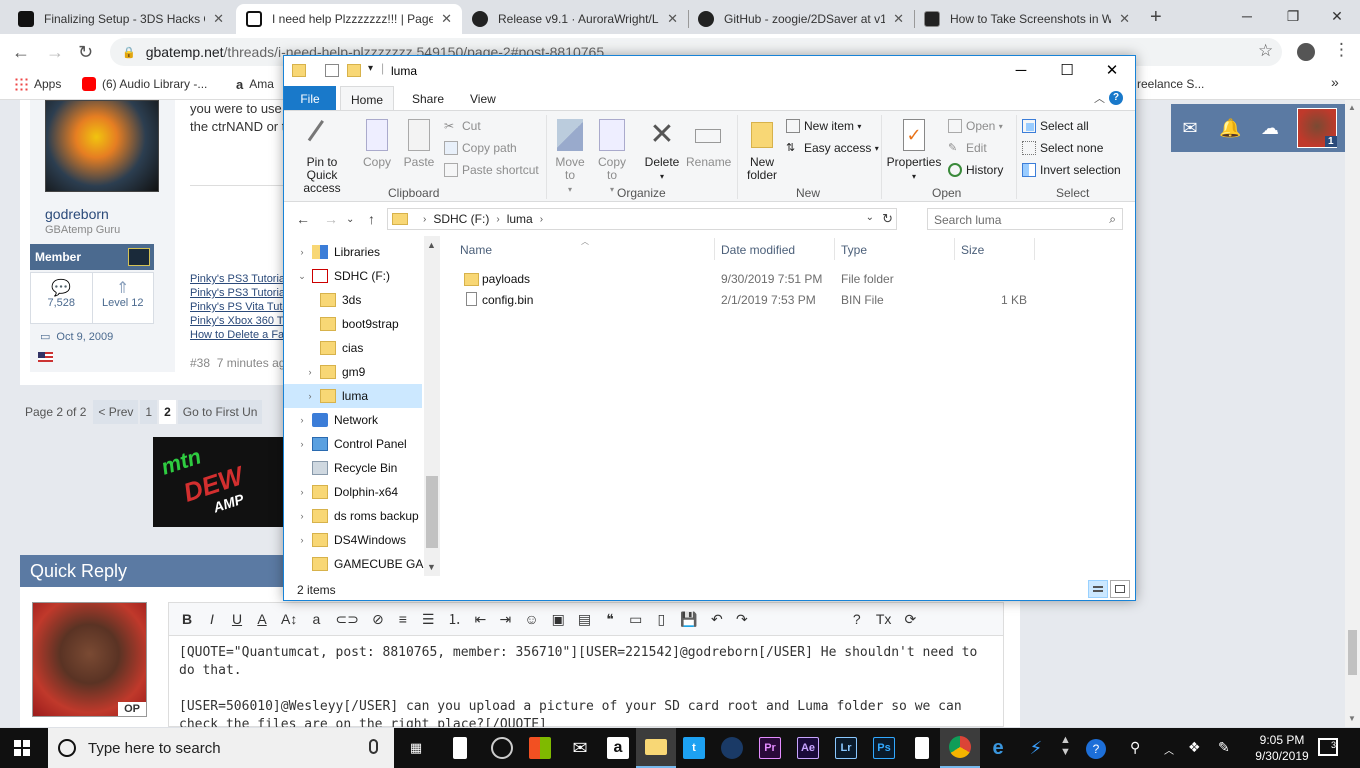 The width and height of the screenshot is (1360, 768). What do you see at coordinates (1062, 148) in the screenshot?
I see `select-none-button: Select none` at bounding box center [1062, 148].